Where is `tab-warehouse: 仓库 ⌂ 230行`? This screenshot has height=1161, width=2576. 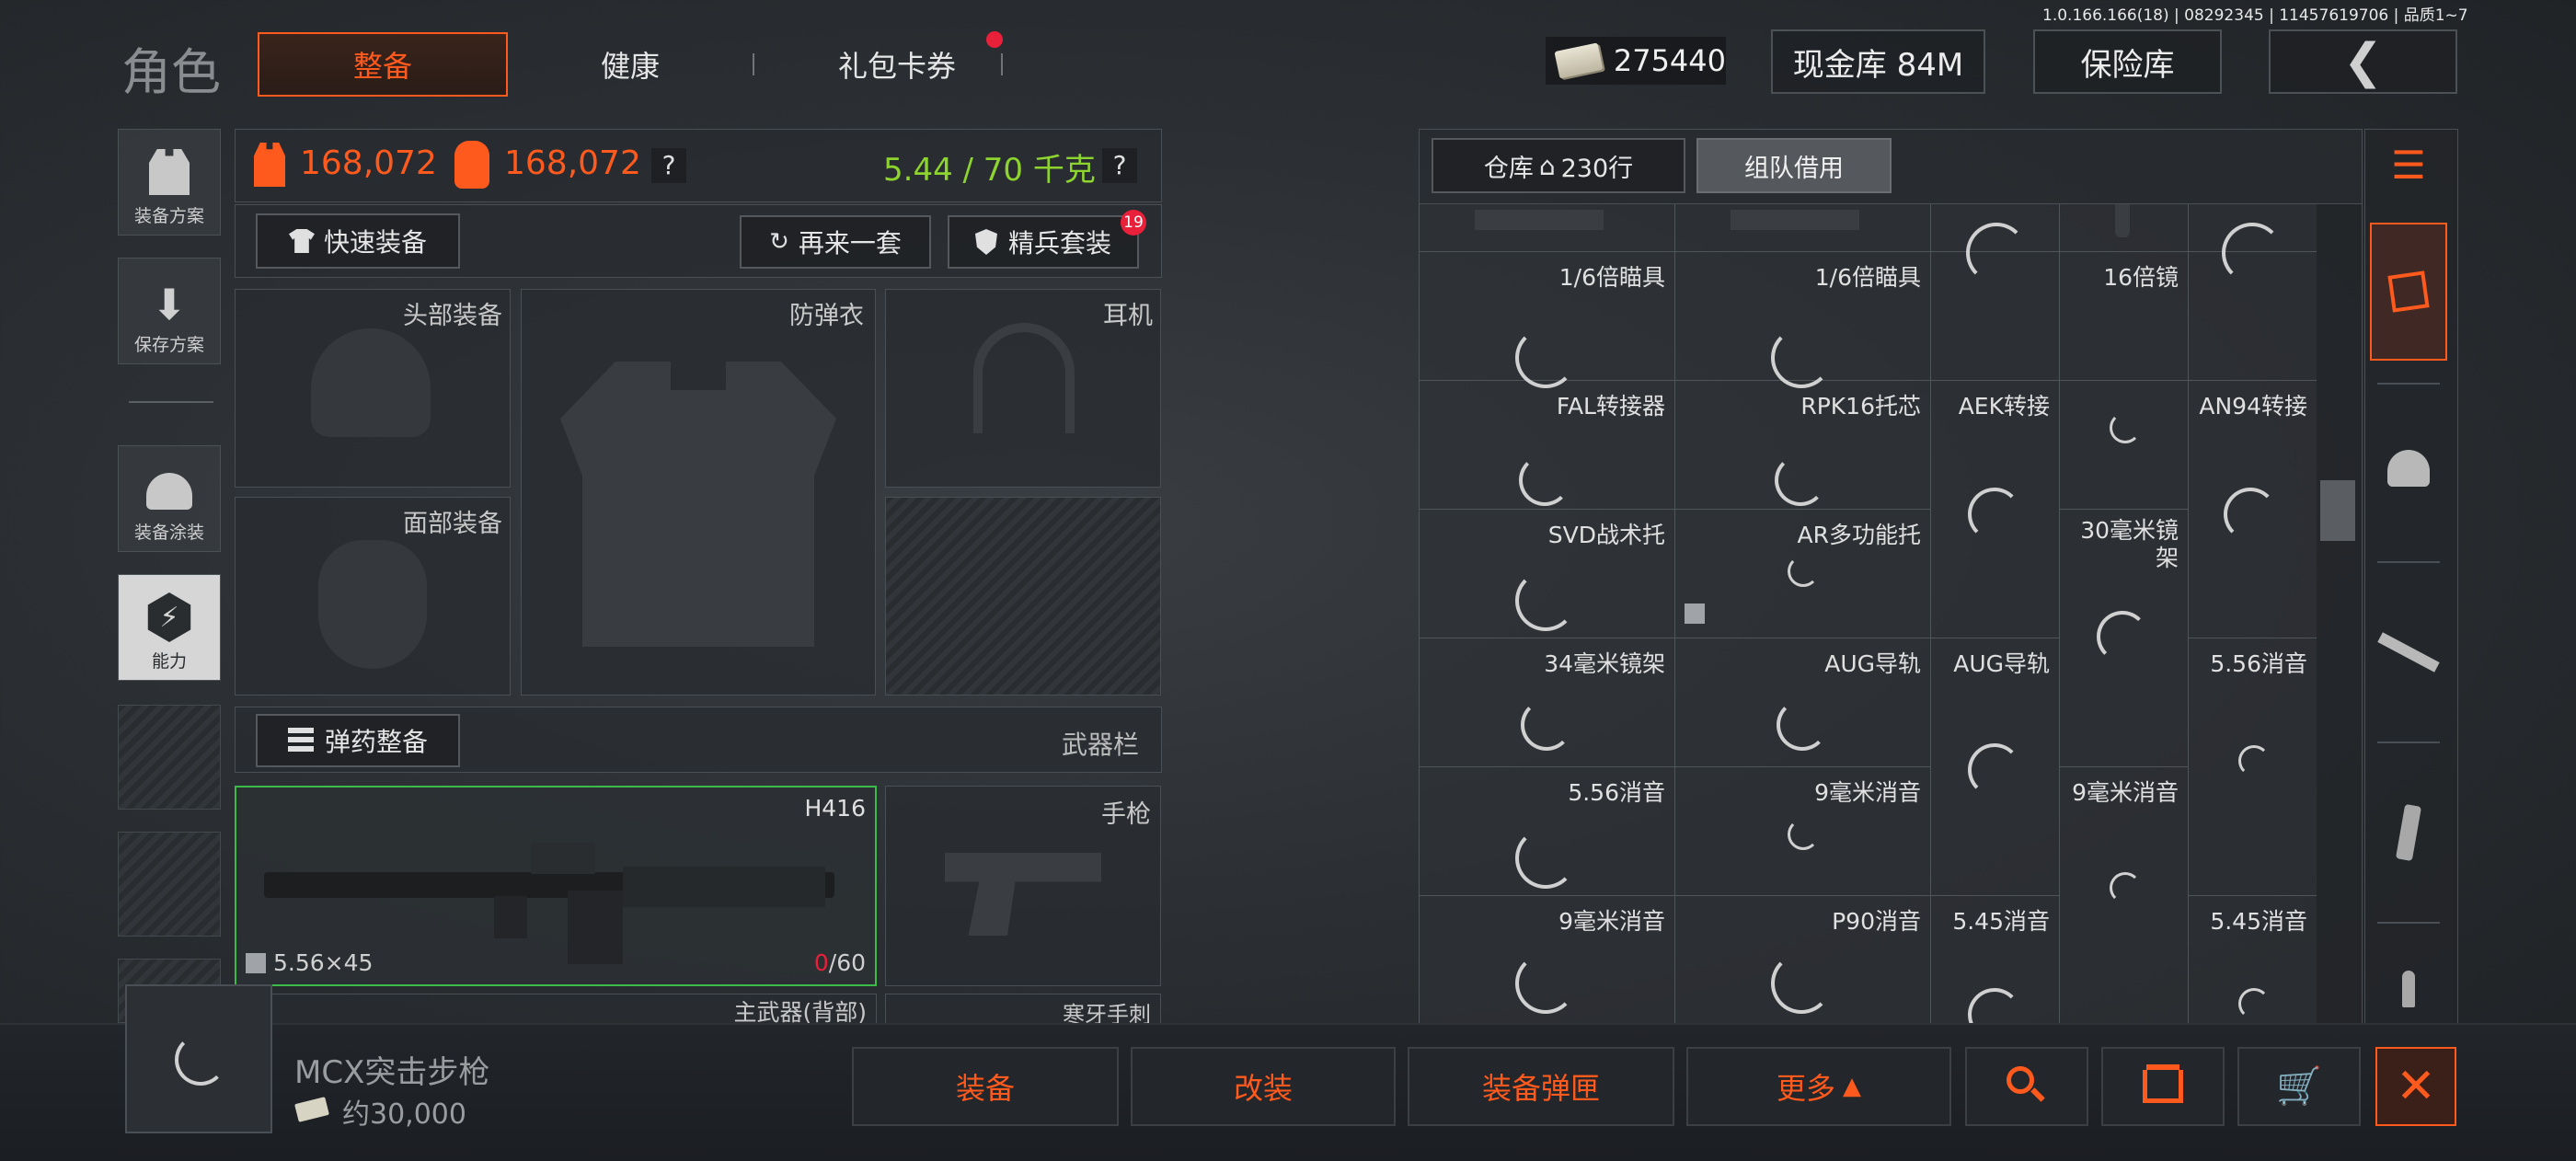
tab-warehouse: 仓库 ⌂ 230行 is located at coordinates (1558, 165).